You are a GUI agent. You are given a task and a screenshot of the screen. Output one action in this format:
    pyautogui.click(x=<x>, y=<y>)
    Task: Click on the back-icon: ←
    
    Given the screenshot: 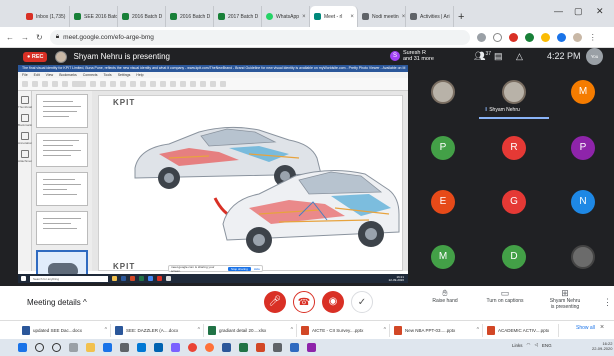 What is the action you would take?
    pyautogui.click(x=10, y=37)
    